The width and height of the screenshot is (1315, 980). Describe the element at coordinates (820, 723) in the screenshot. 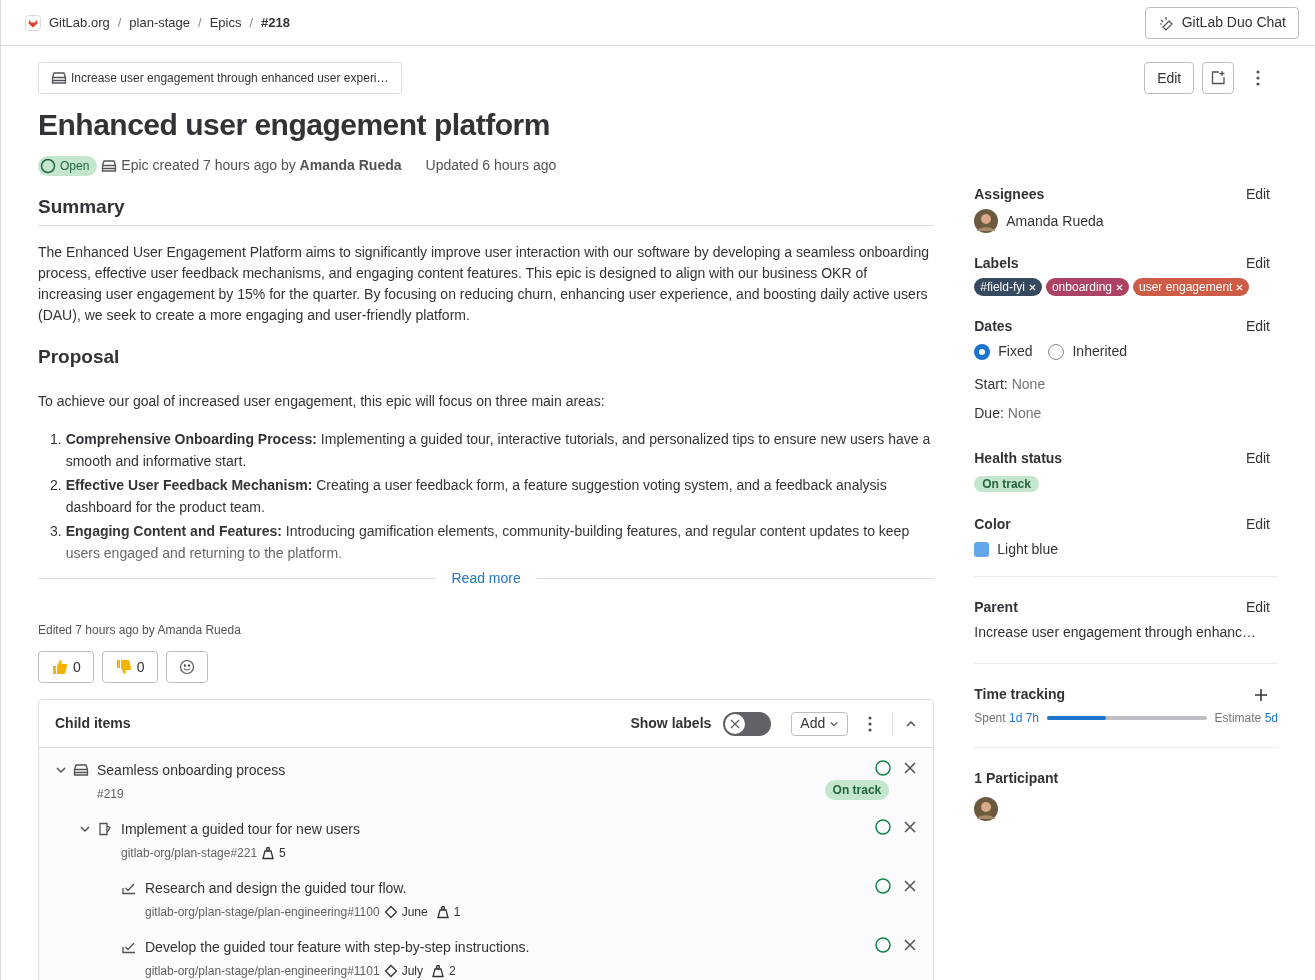

I see `add-dropdown: Add` at that location.